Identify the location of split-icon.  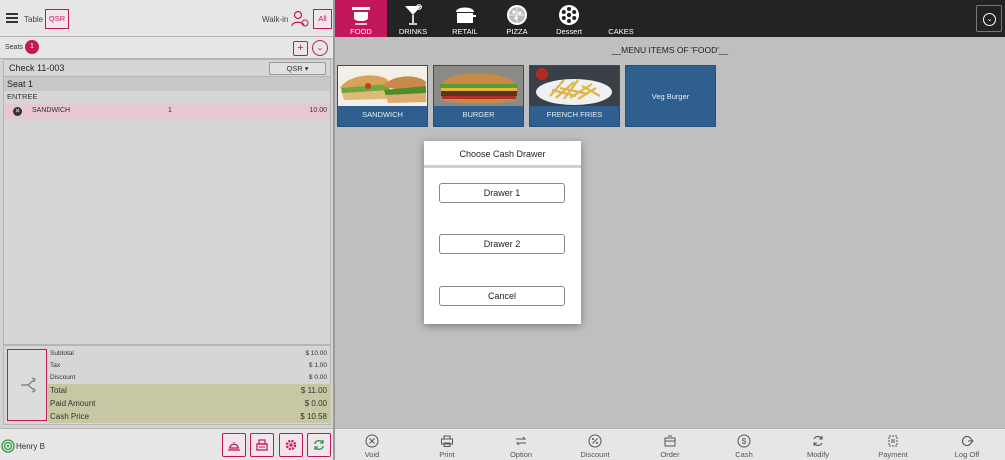
(28, 385).